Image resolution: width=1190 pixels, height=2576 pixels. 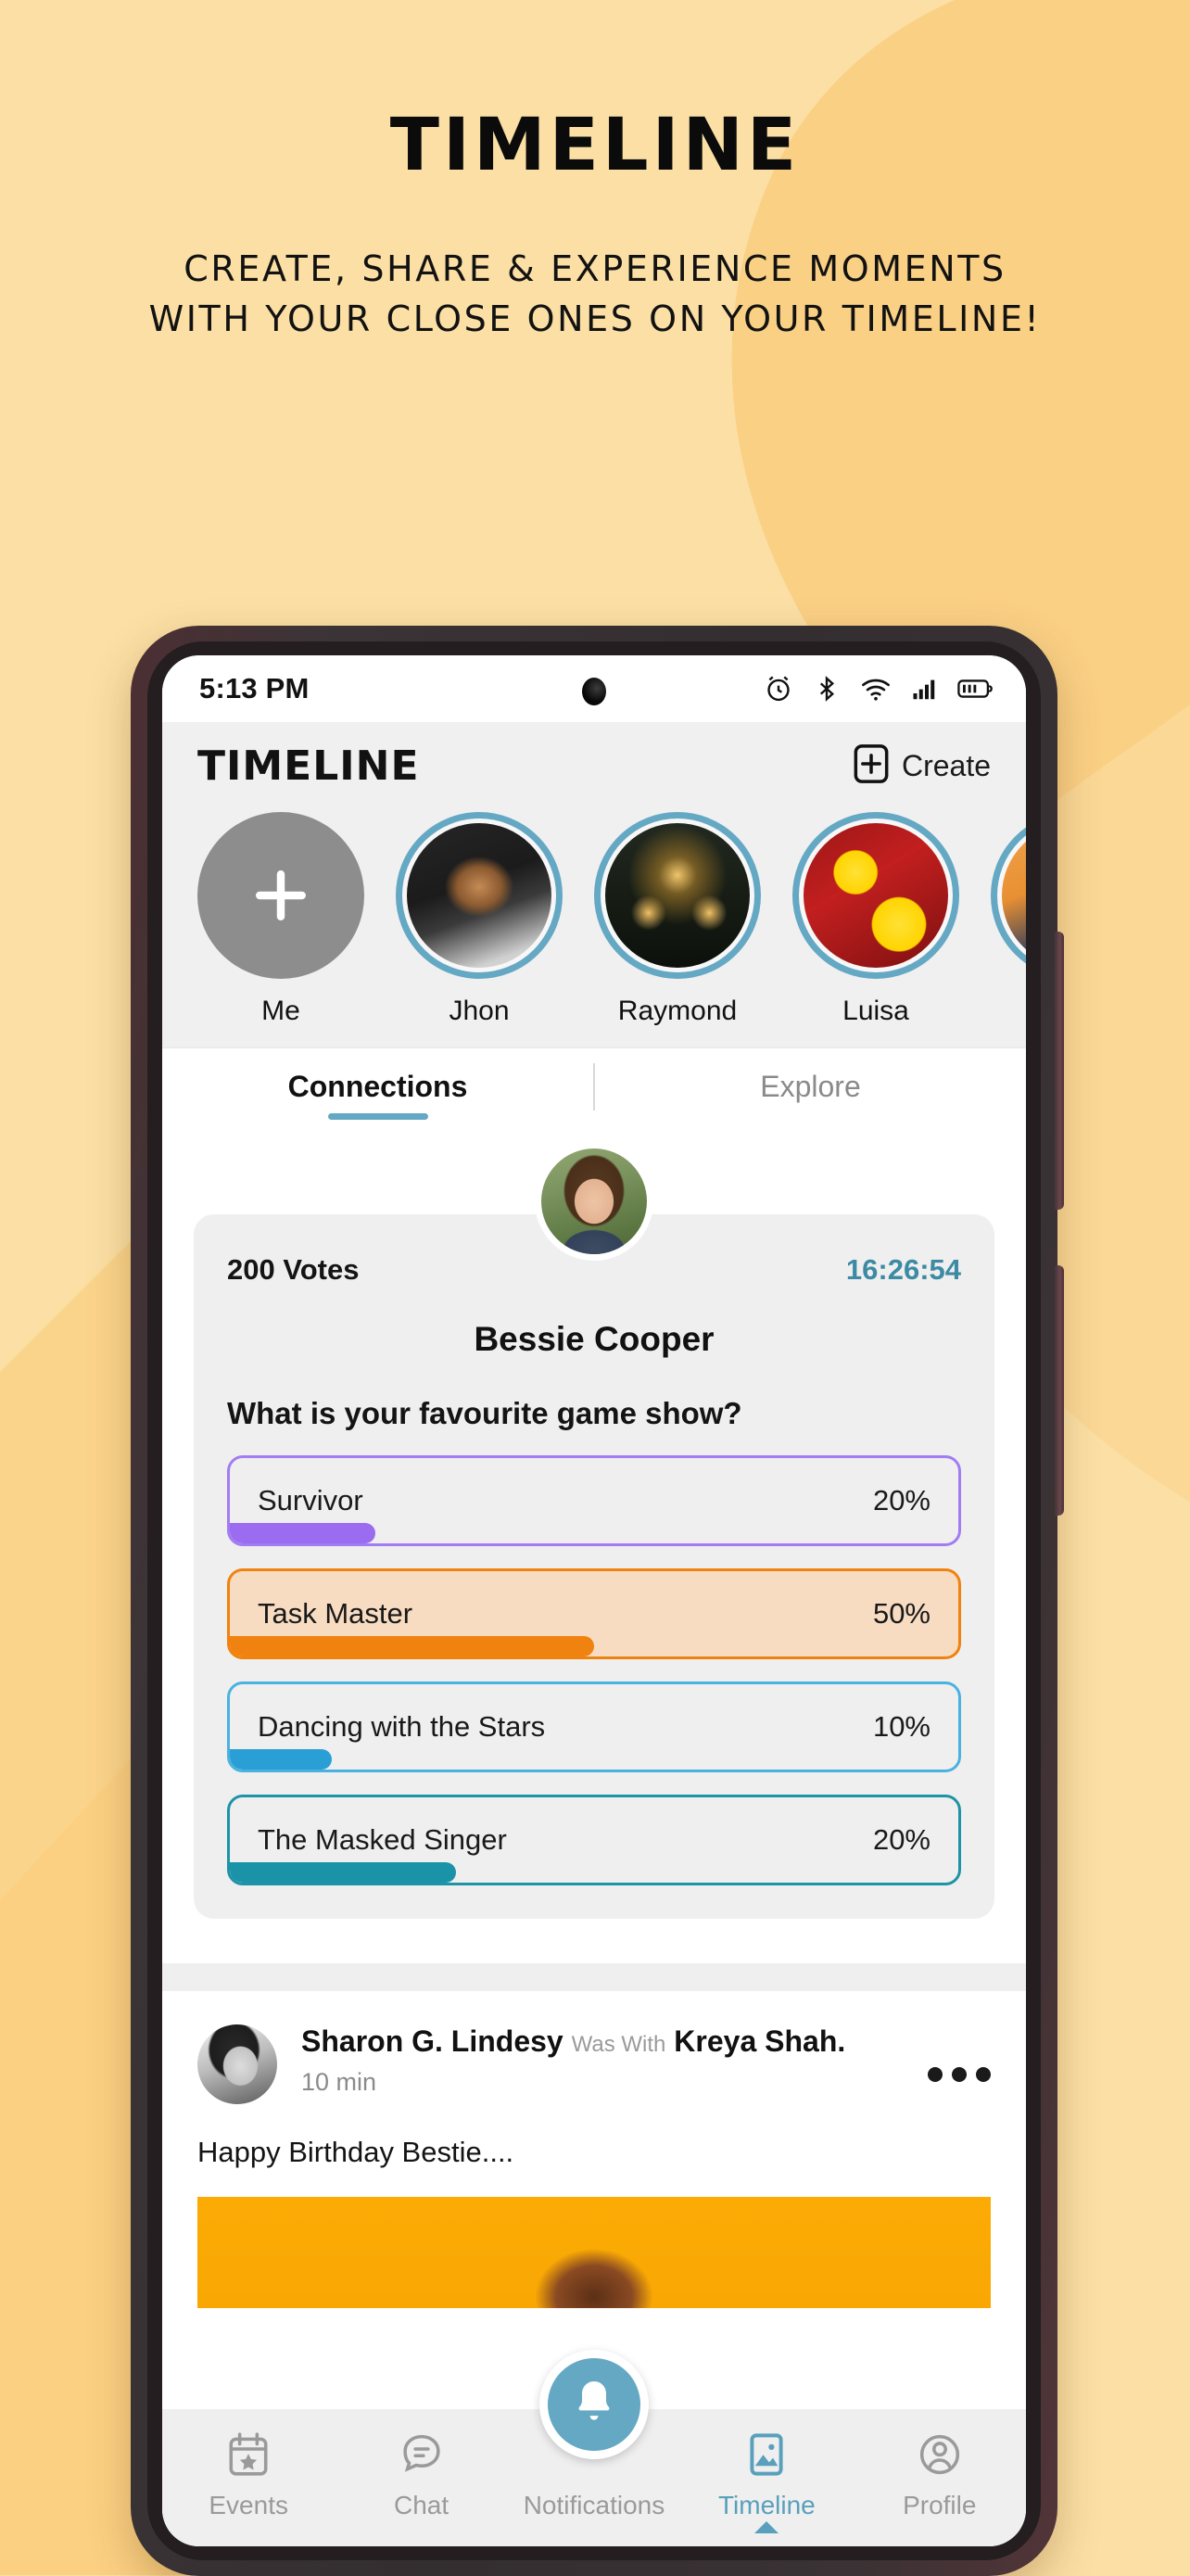 I want to click on post-author-avatar, so click(x=237, y=2064).